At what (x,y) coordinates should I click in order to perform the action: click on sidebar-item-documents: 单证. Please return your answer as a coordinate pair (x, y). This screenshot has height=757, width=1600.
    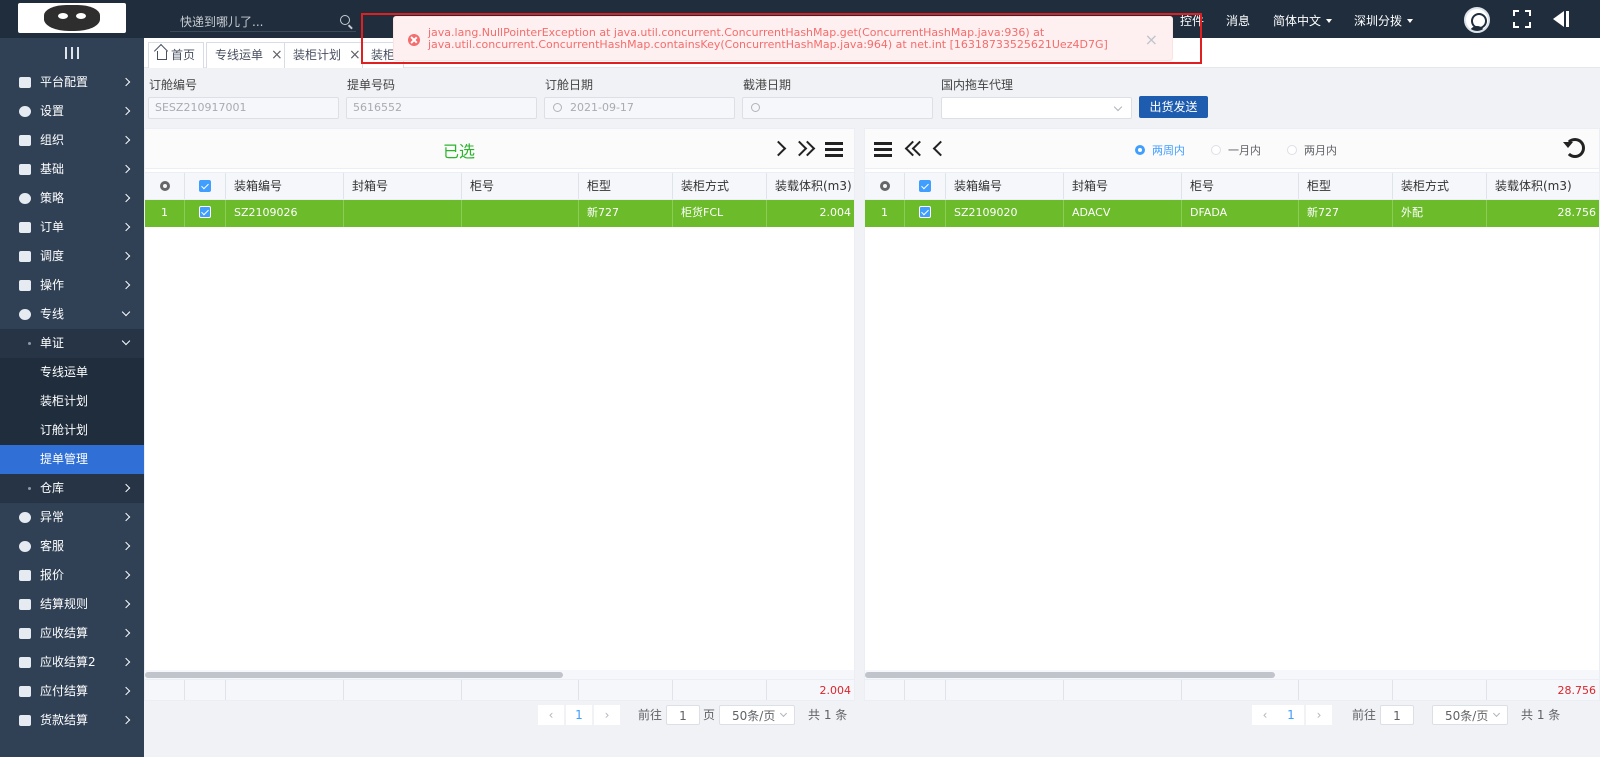
    Looking at the image, I should click on (72, 343).